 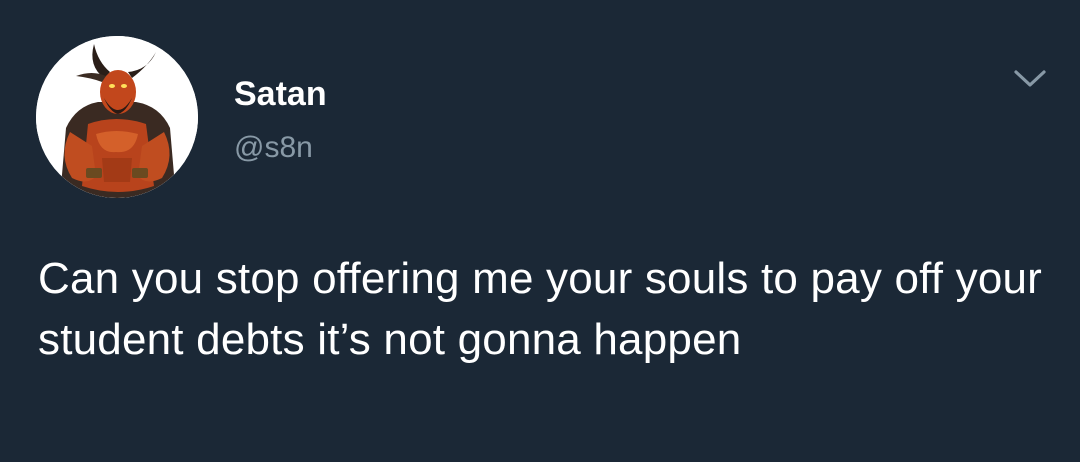 I want to click on chevron-down-icon, so click(x=1030, y=78).